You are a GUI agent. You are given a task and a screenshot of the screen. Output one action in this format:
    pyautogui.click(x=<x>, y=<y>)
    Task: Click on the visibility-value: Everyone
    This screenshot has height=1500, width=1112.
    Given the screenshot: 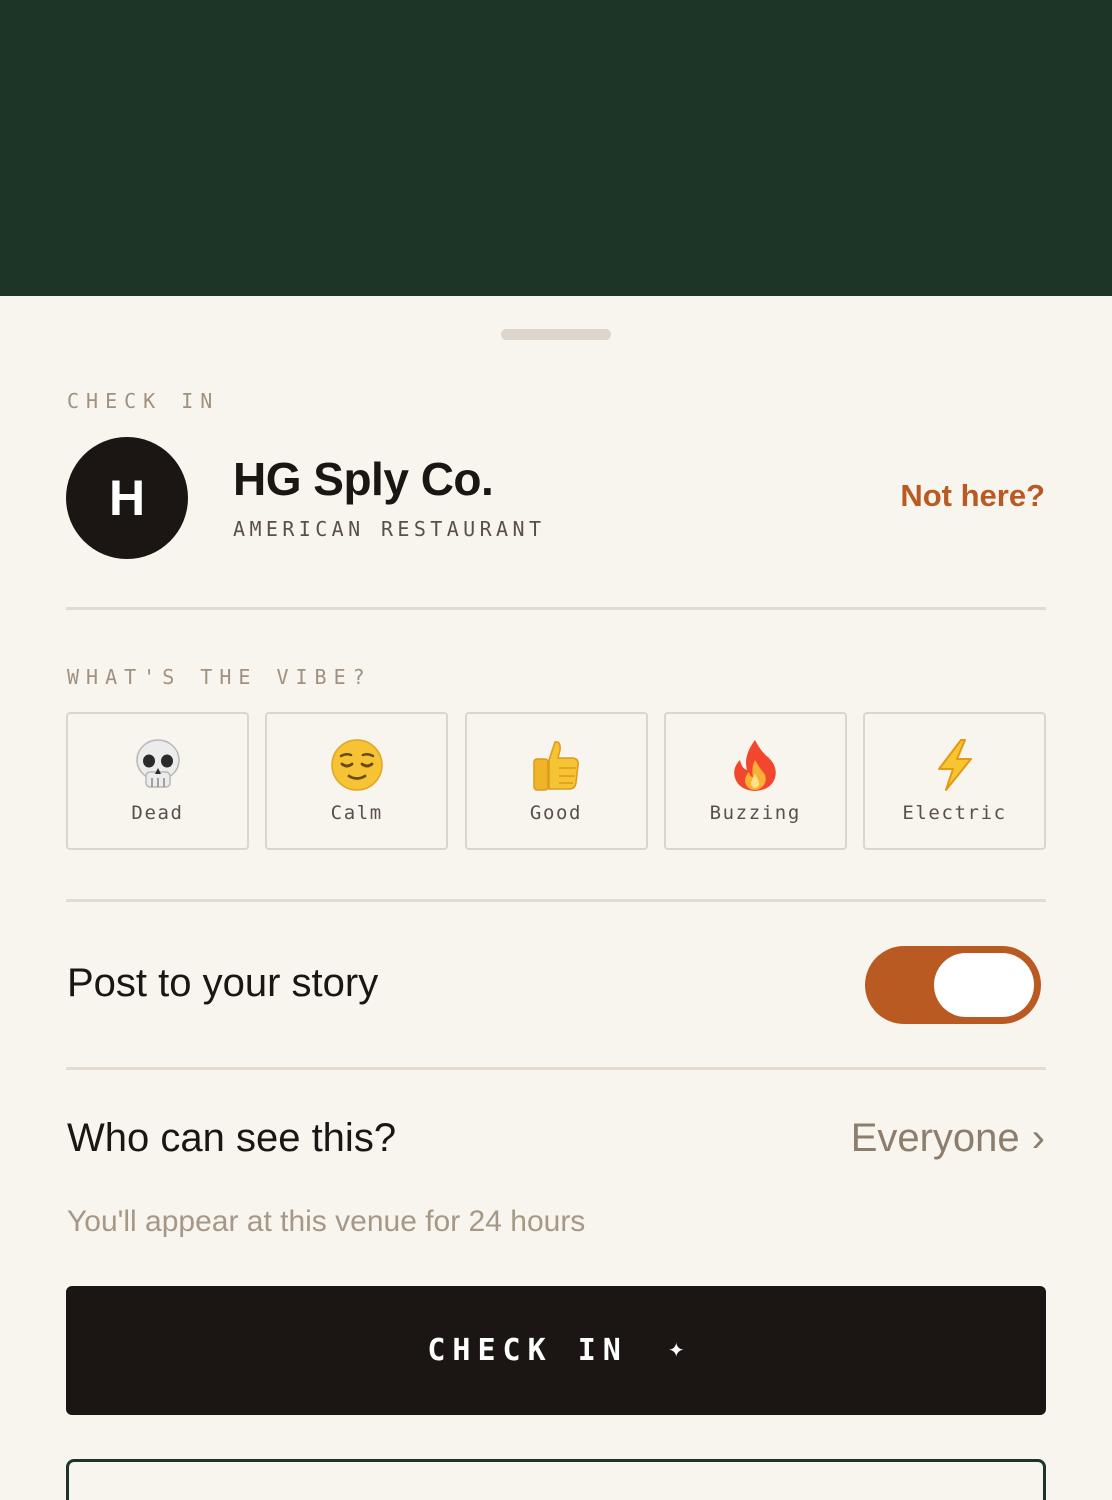 What is the action you would take?
    pyautogui.click(x=935, y=1138)
    